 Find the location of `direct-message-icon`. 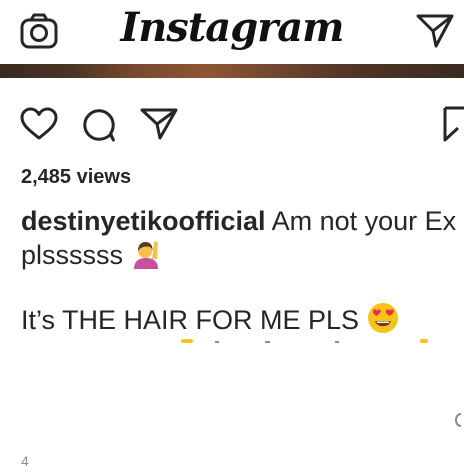

direct-message-icon is located at coordinates (435, 31).